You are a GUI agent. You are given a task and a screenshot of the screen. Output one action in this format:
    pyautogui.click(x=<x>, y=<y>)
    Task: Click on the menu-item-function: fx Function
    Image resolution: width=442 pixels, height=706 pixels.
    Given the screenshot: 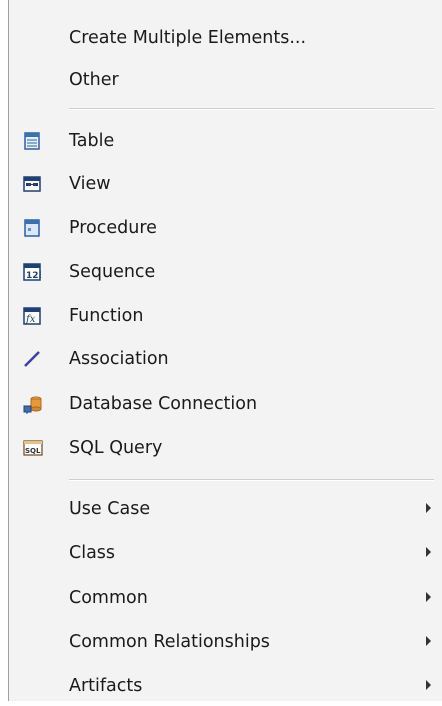 What is the action you would take?
    pyautogui.click(x=225, y=316)
    